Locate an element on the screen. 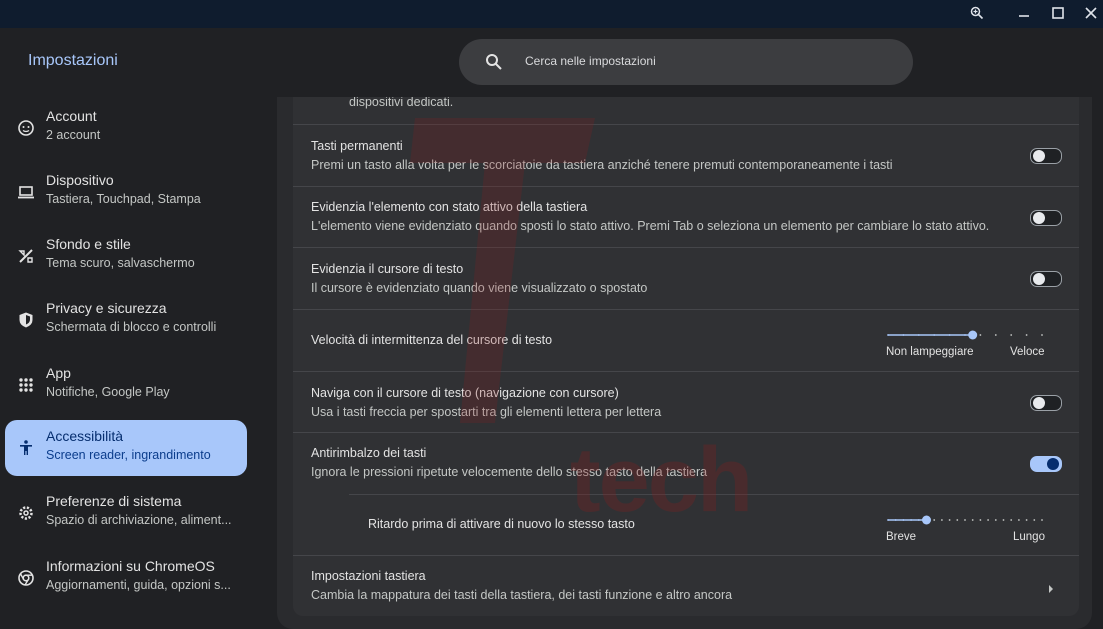  sidebar-item-device: Dispositivo Tastiera, Touchpad, Stampa is located at coordinates (126, 192).